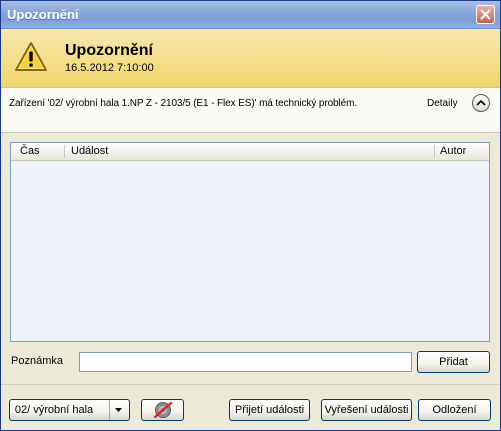  I want to click on location-split-button: 02/ výrobní hala, so click(69, 410).